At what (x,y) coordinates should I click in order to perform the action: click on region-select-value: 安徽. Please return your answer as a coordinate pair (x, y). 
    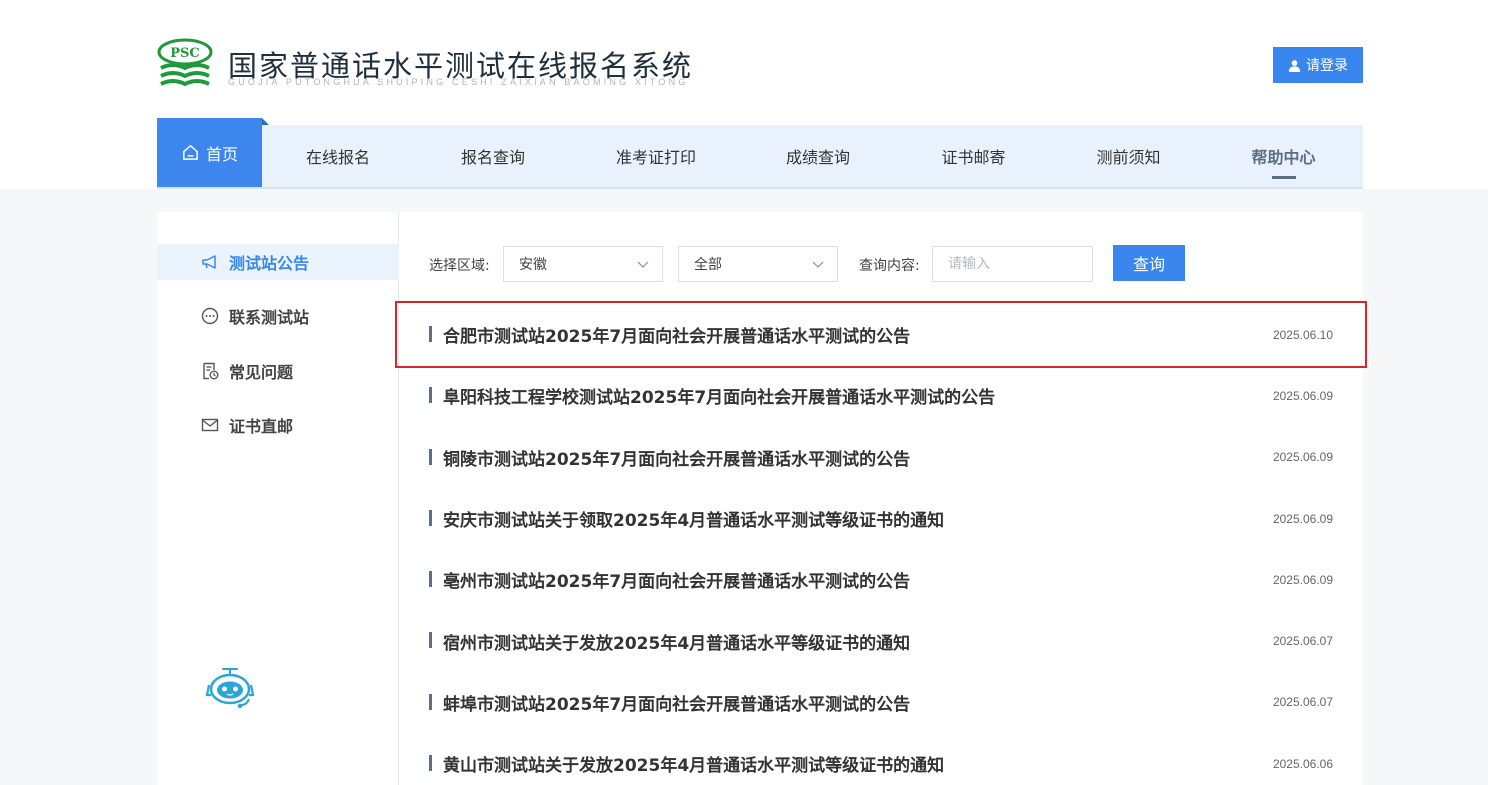
    Looking at the image, I should click on (533, 265).